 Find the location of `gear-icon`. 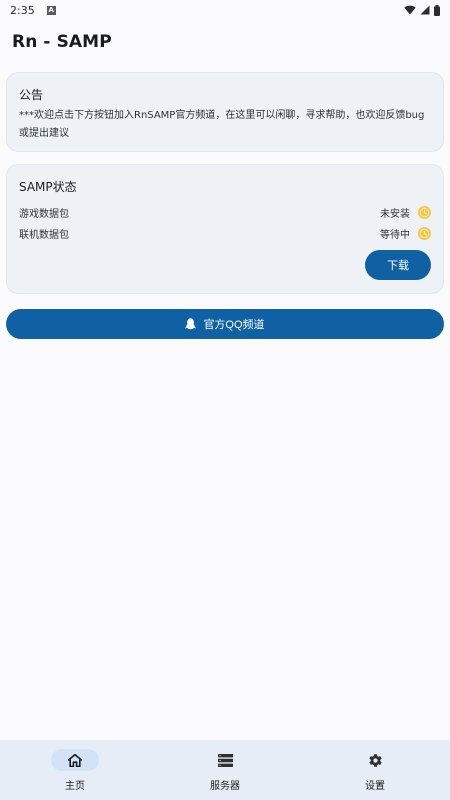

gear-icon is located at coordinates (375, 760).